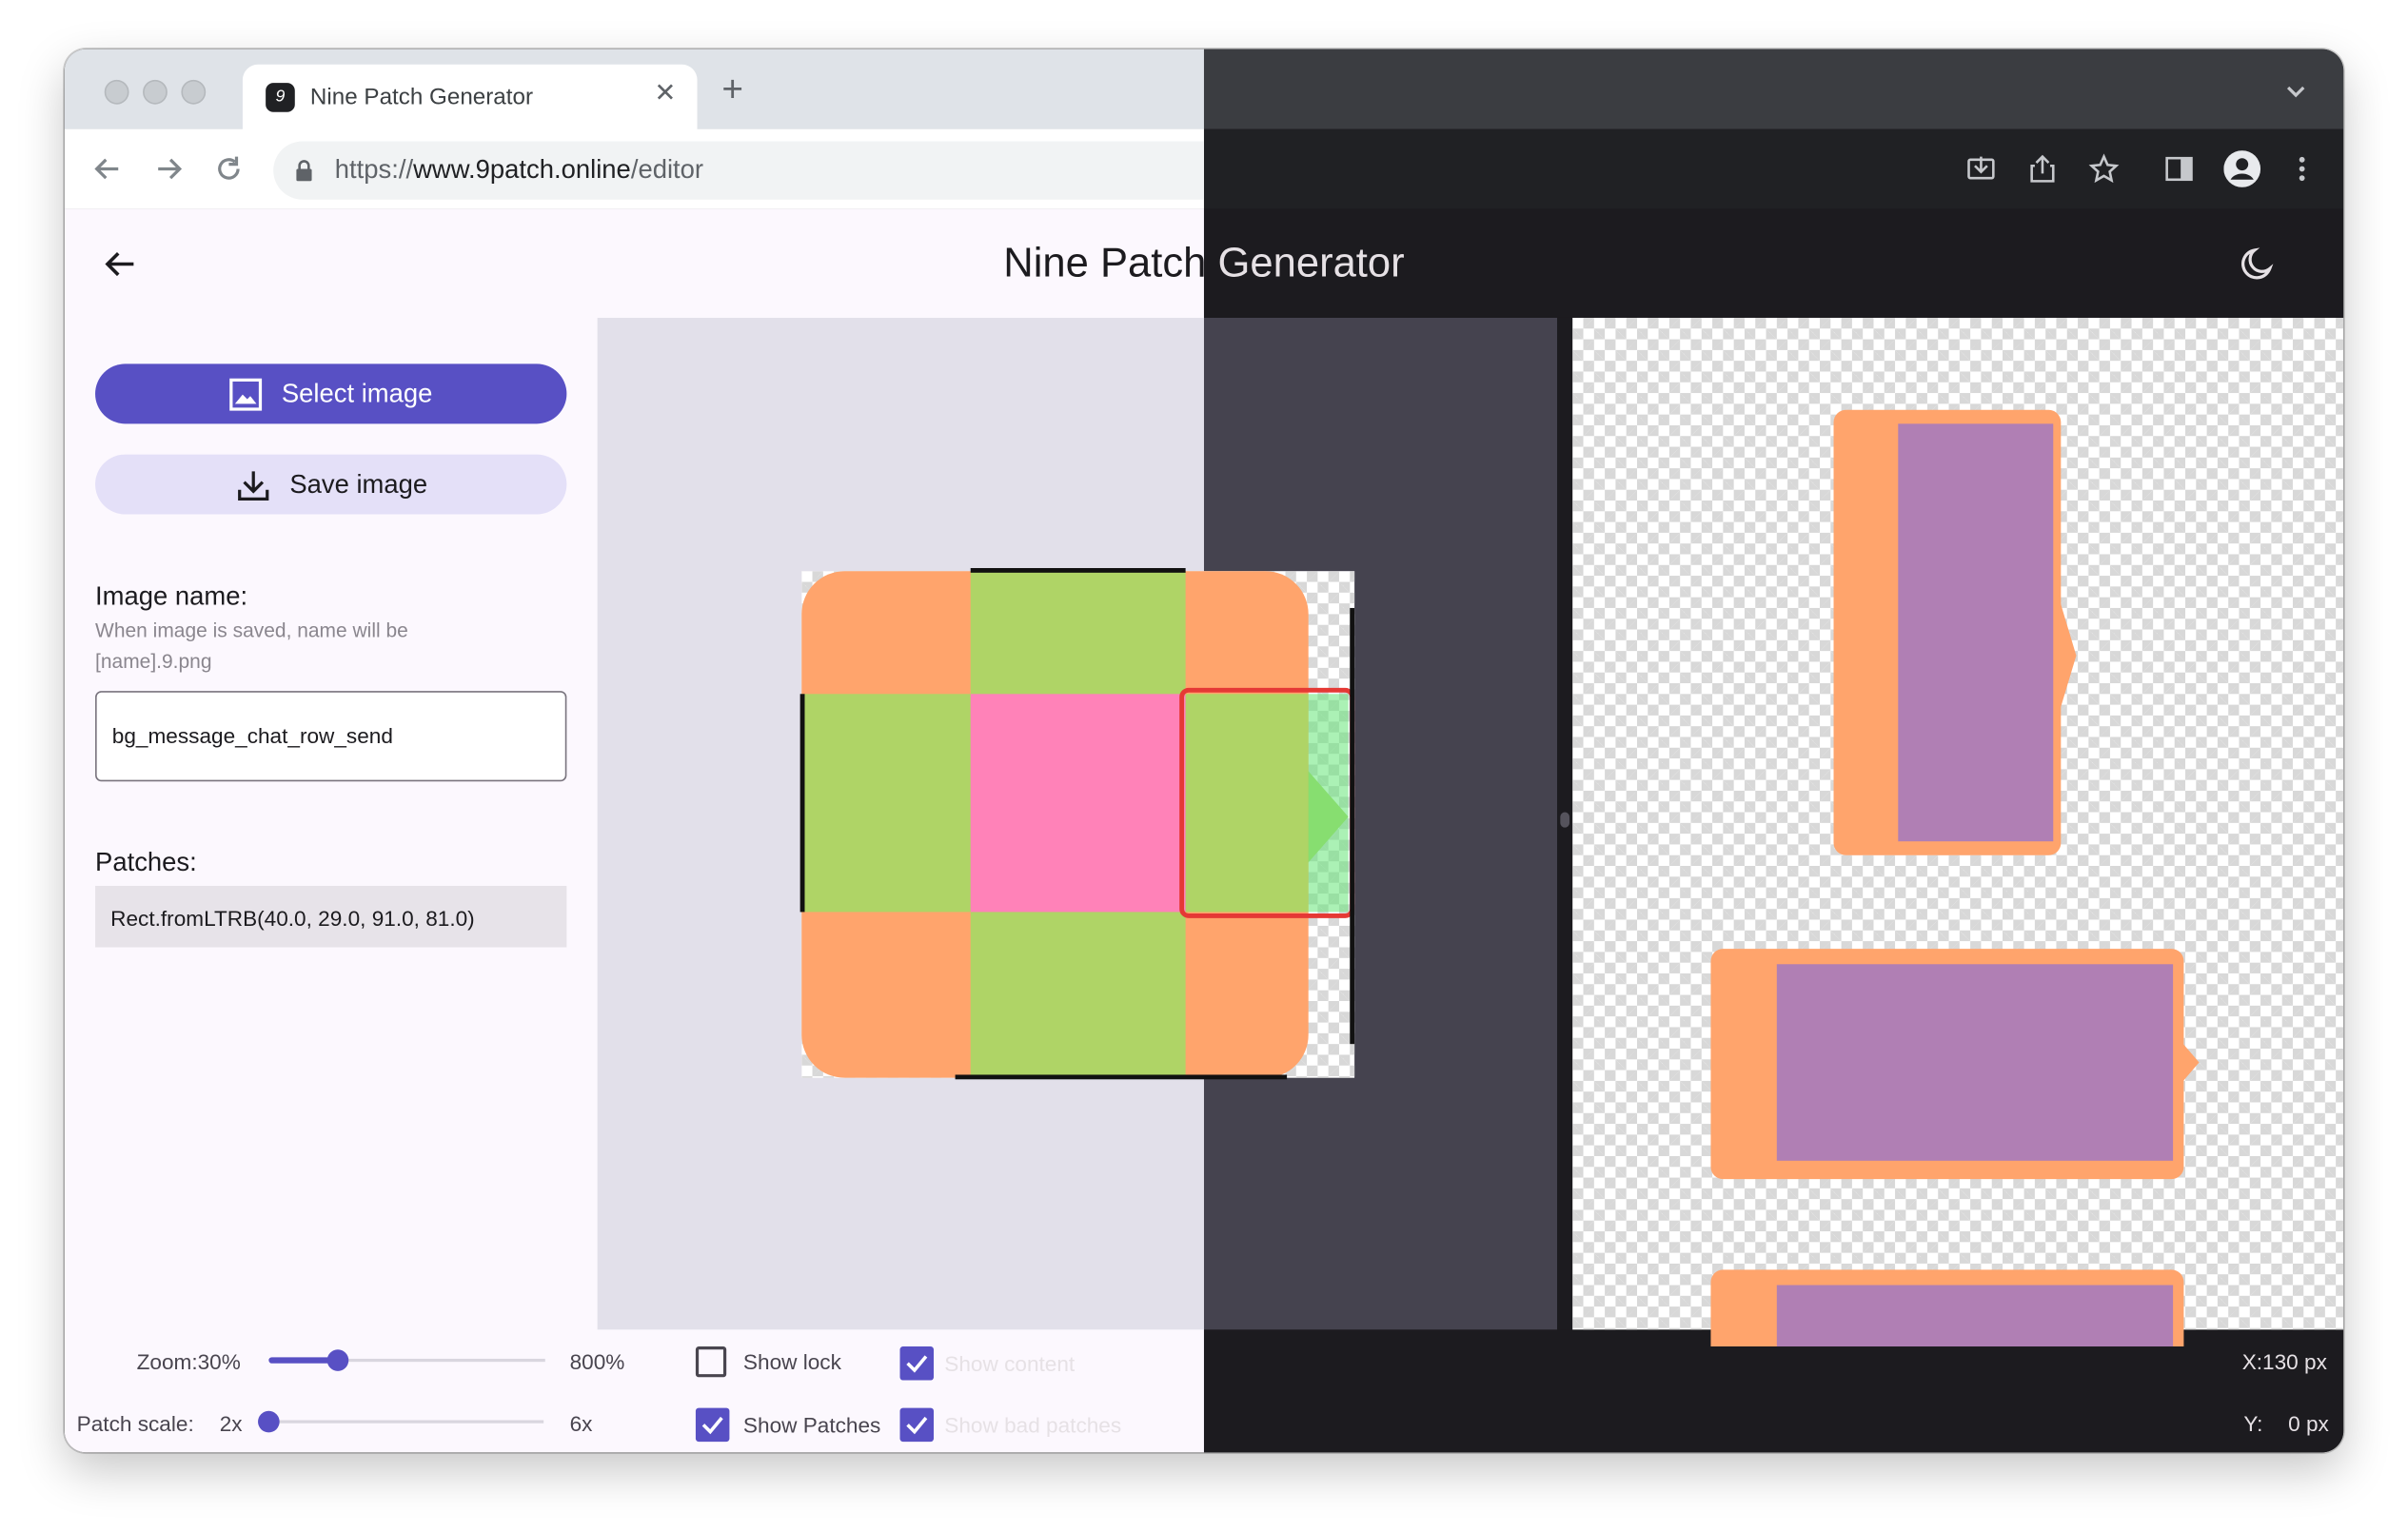  What do you see at coordinates (421, 97) in the screenshot?
I see `tab-title: Nine Patch Generator` at bounding box center [421, 97].